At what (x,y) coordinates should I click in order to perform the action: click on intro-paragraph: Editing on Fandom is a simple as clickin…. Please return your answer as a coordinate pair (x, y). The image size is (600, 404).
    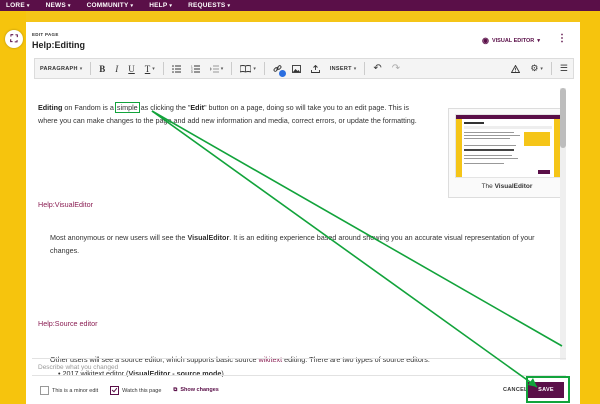
    Looking at the image, I should click on (228, 114).